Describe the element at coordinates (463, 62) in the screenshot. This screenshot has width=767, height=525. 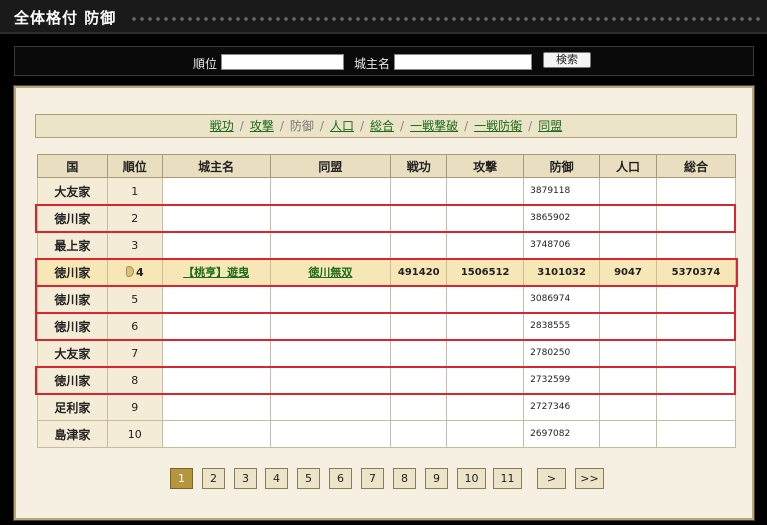
I see `lord-name-input` at that location.